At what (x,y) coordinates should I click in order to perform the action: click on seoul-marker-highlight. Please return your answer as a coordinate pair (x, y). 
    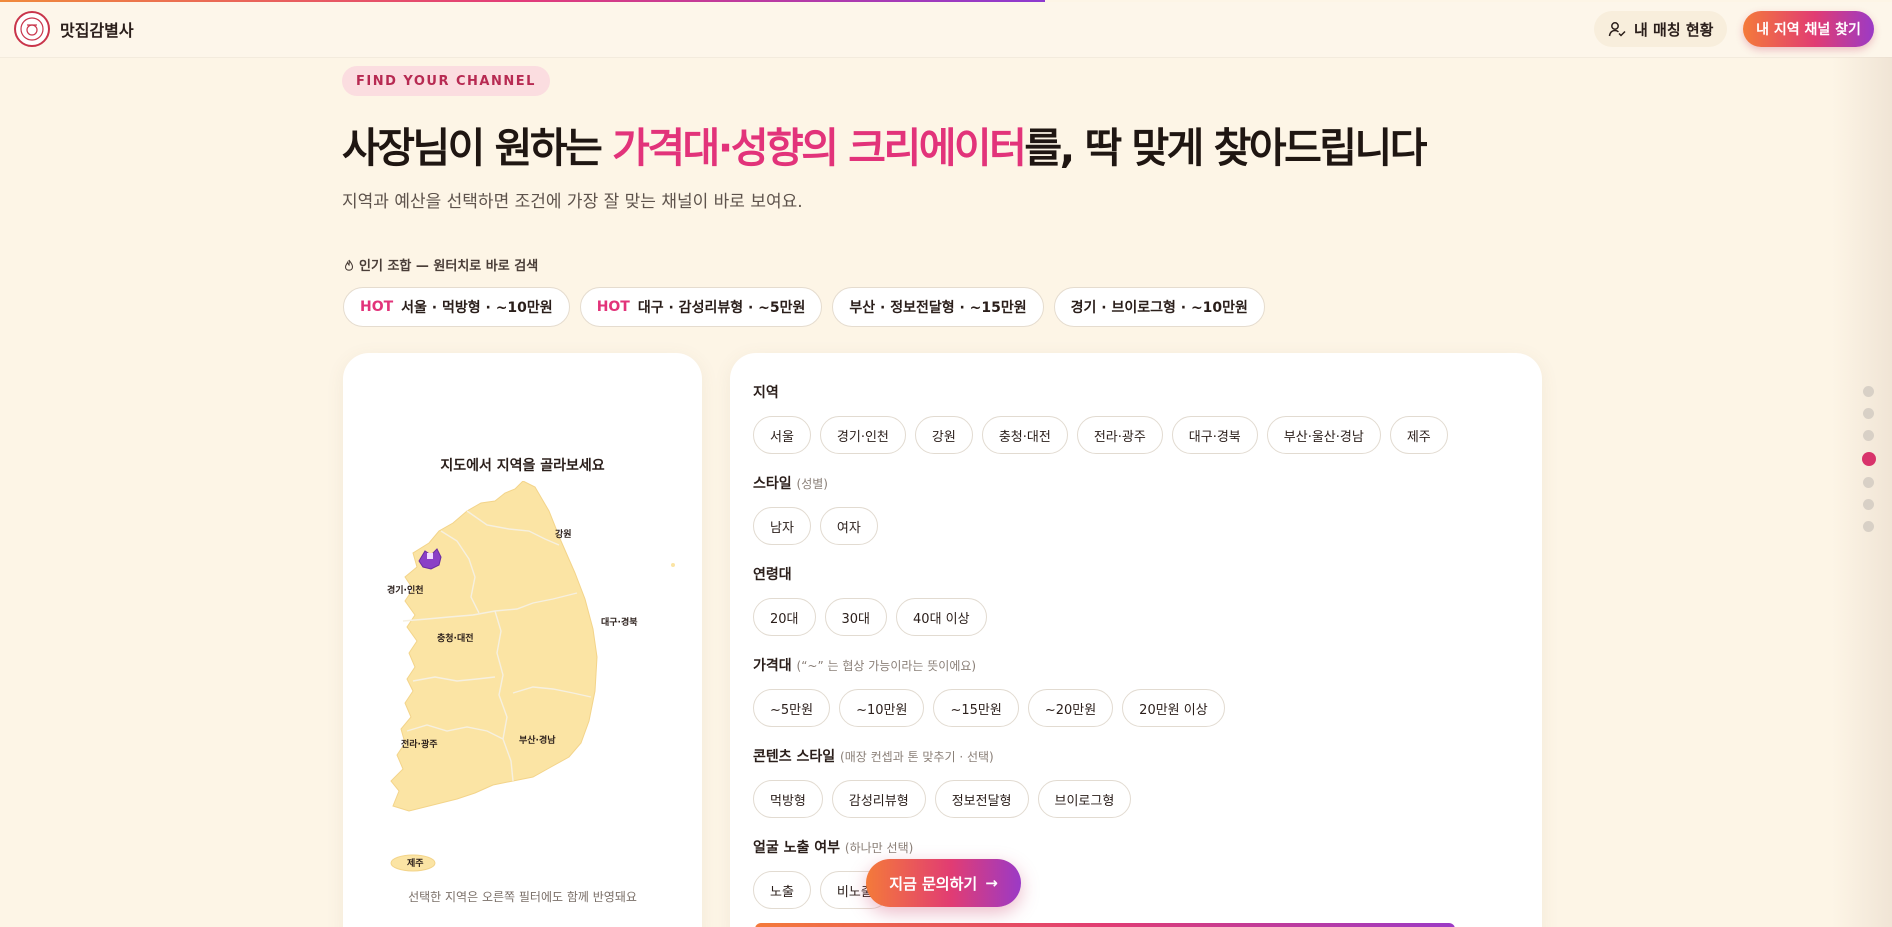
    Looking at the image, I should click on (430, 556).